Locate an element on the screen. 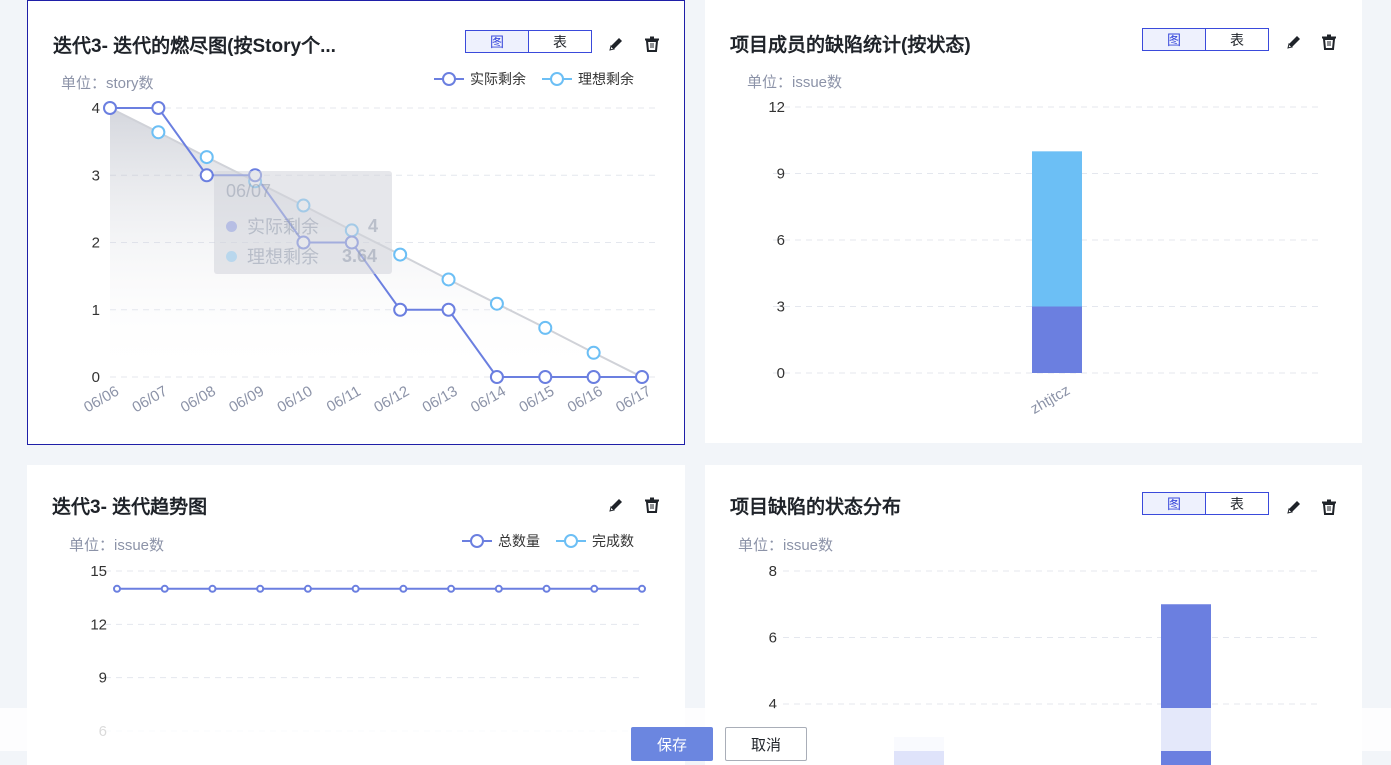 The width and height of the screenshot is (1391, 765). x-tick-label: 06/15 is located at coordinates (536, 399).